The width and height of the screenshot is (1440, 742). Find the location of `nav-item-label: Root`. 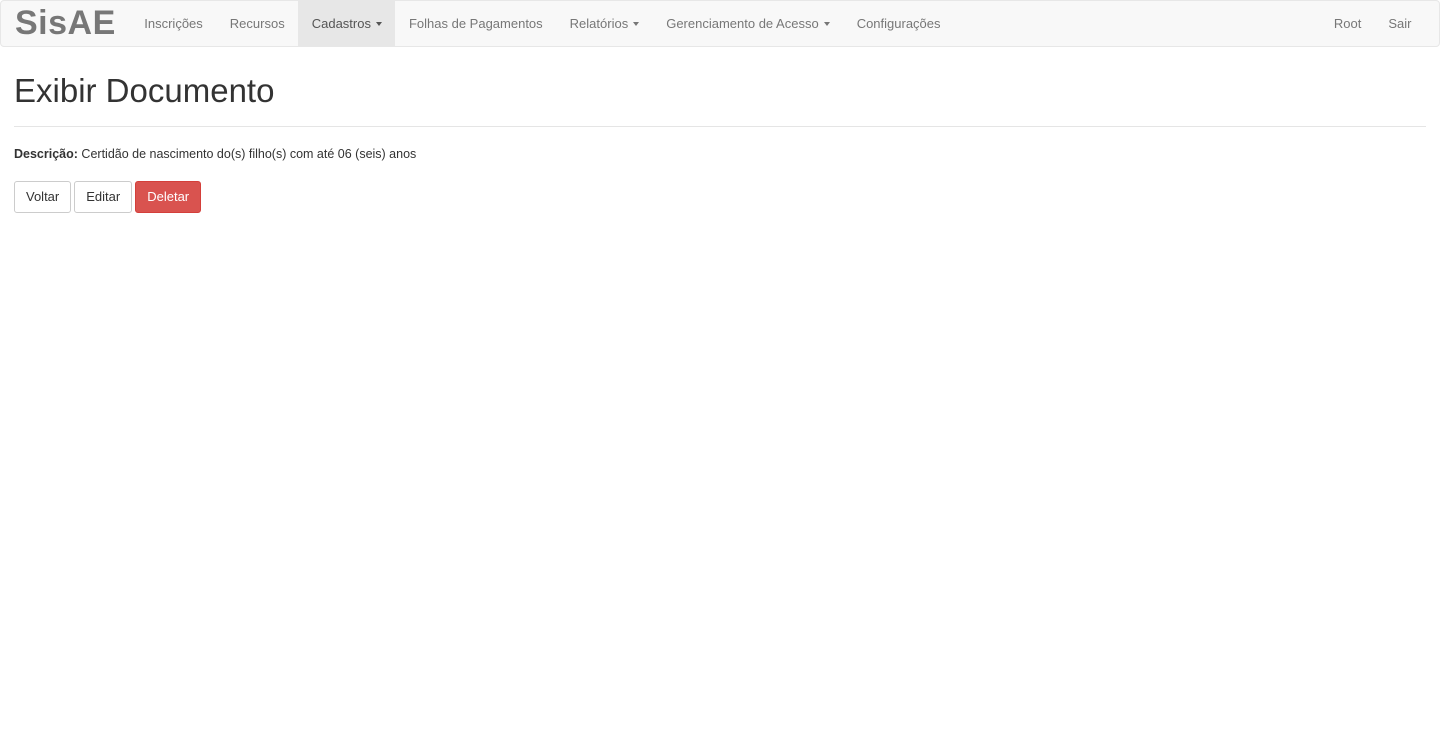

nav-item-label: Root is located at coordinates (1347, 23).